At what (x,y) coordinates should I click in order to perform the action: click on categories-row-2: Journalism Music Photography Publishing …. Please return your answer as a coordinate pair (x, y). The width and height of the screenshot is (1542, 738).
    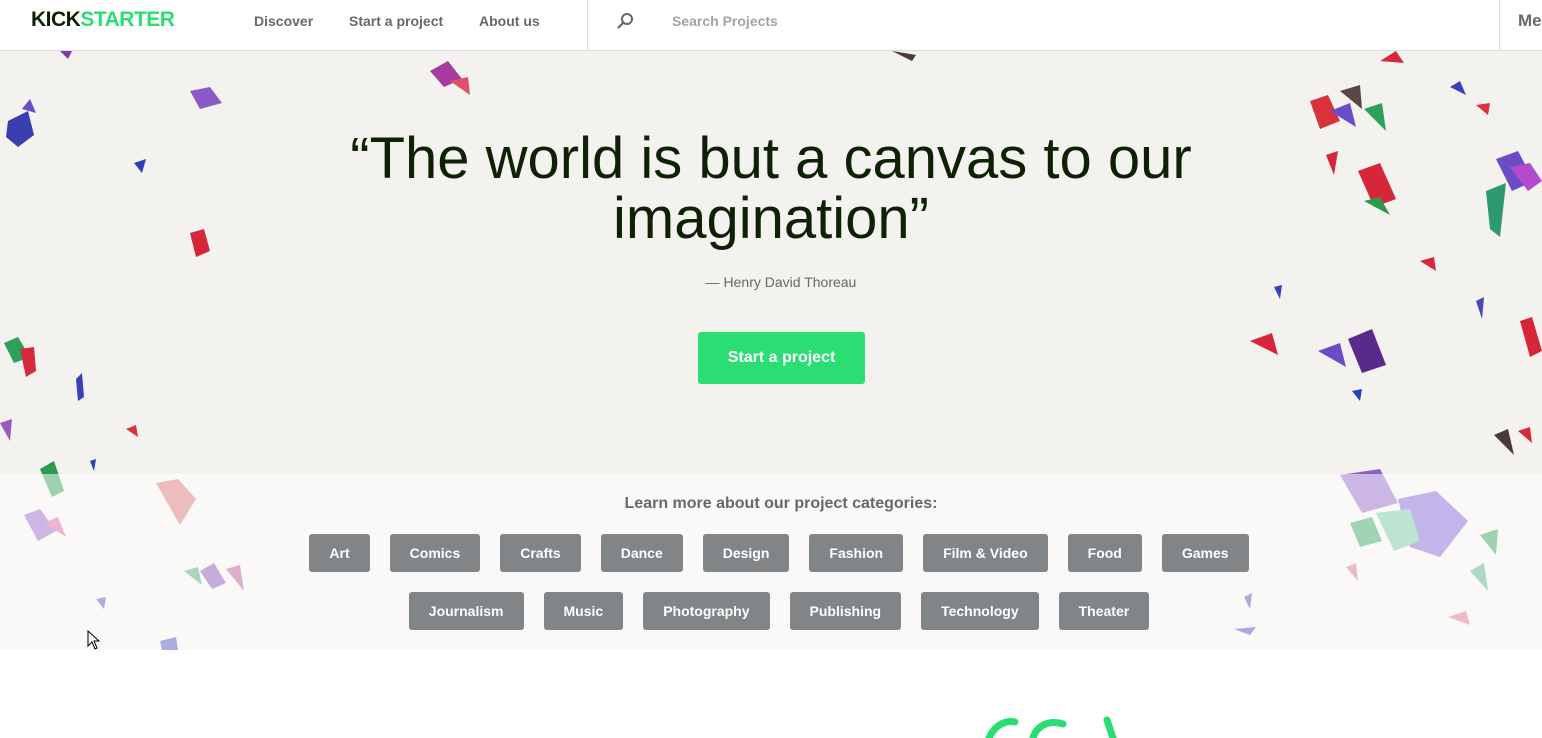
    Looking at the image, I should click on (771, 611).